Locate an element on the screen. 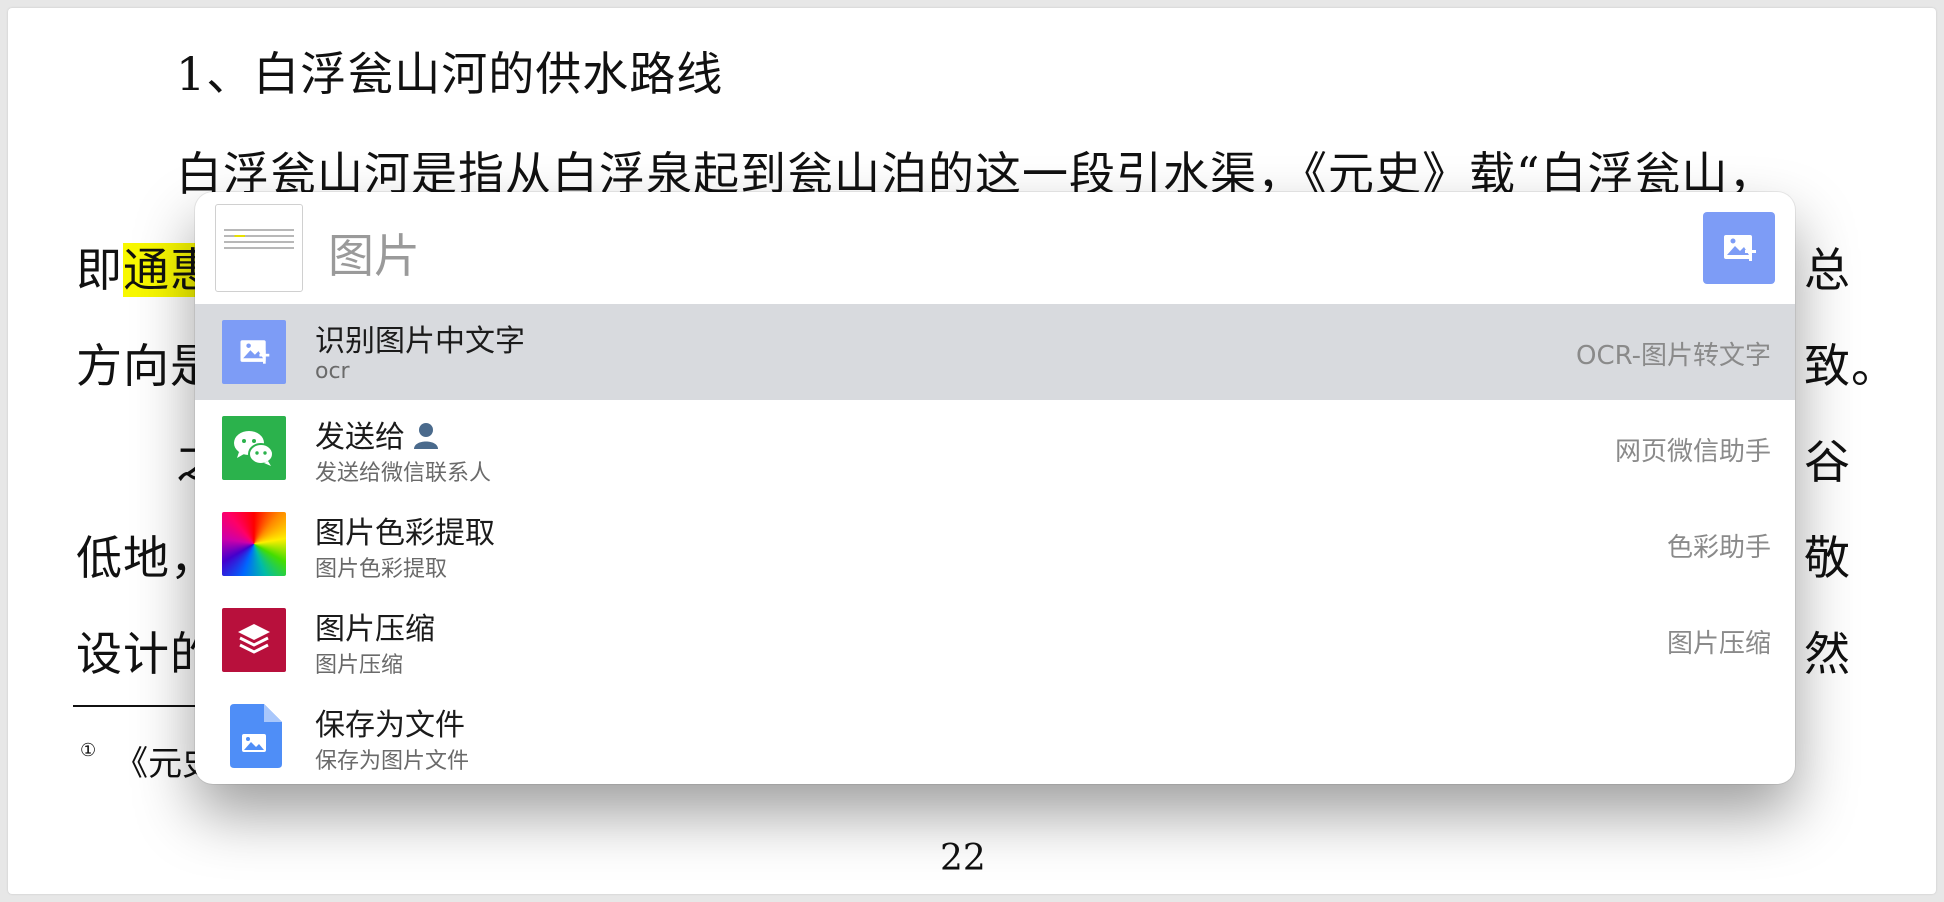  paragraph-text: 总 is located at coordinates (1827, 270).